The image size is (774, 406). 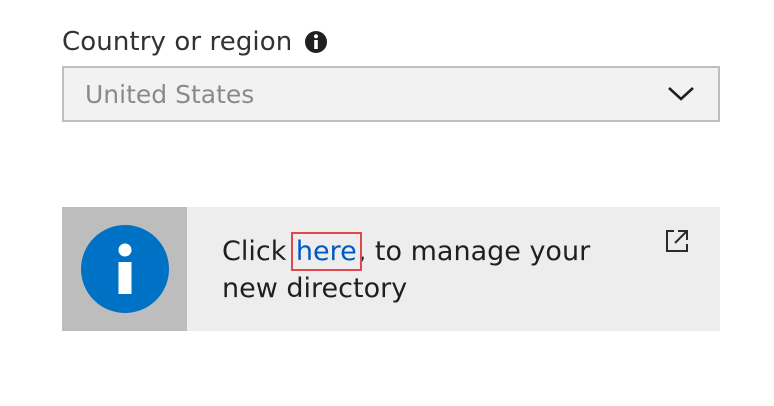 What do you see at coordinates (170, 94) in the screenshot?
I see `country-select-value: United States` at bounding box center [170, 94].